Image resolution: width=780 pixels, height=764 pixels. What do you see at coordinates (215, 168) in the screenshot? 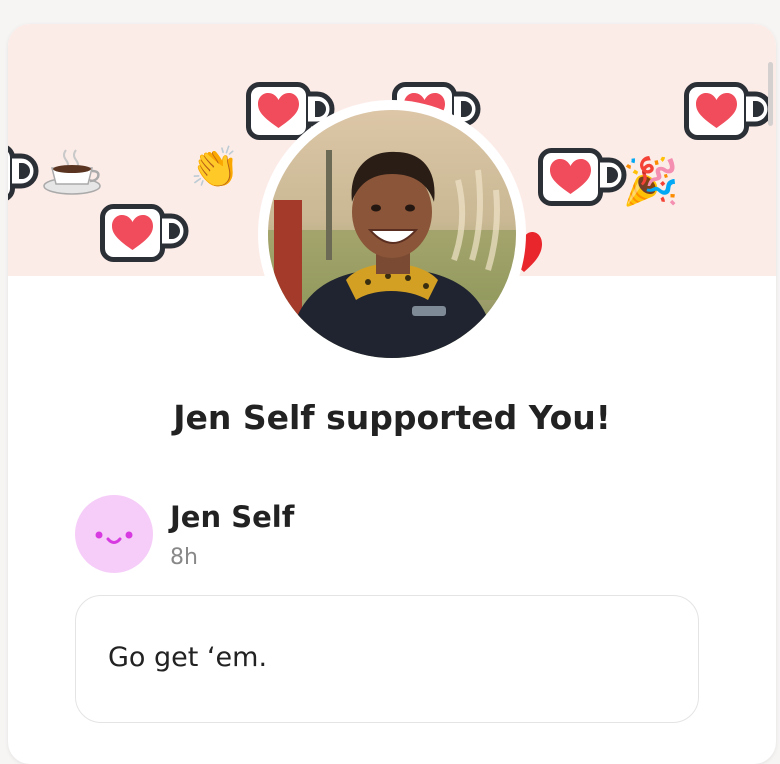
I see `clapping-hands-icon: 👏` at bounding box center [215, 168].